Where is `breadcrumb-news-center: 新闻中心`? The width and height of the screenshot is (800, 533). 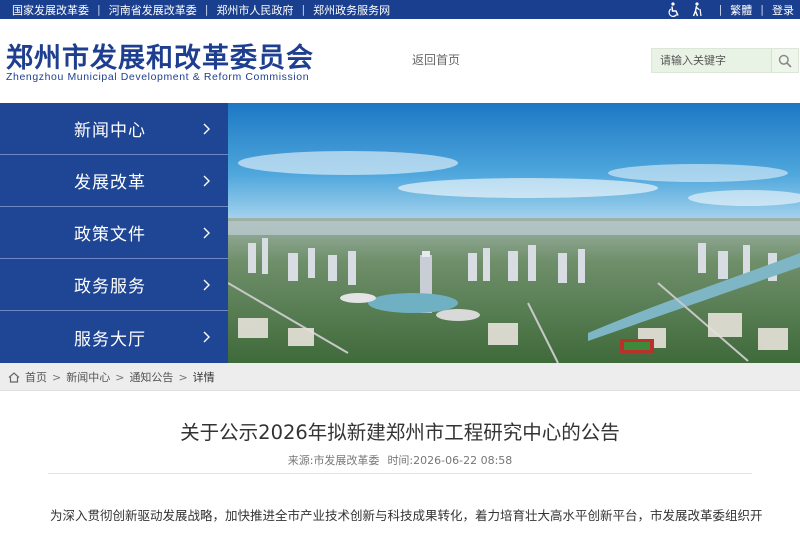 breadcrumb-news-center: 新闻中心 is located at coordinates (88, 377).